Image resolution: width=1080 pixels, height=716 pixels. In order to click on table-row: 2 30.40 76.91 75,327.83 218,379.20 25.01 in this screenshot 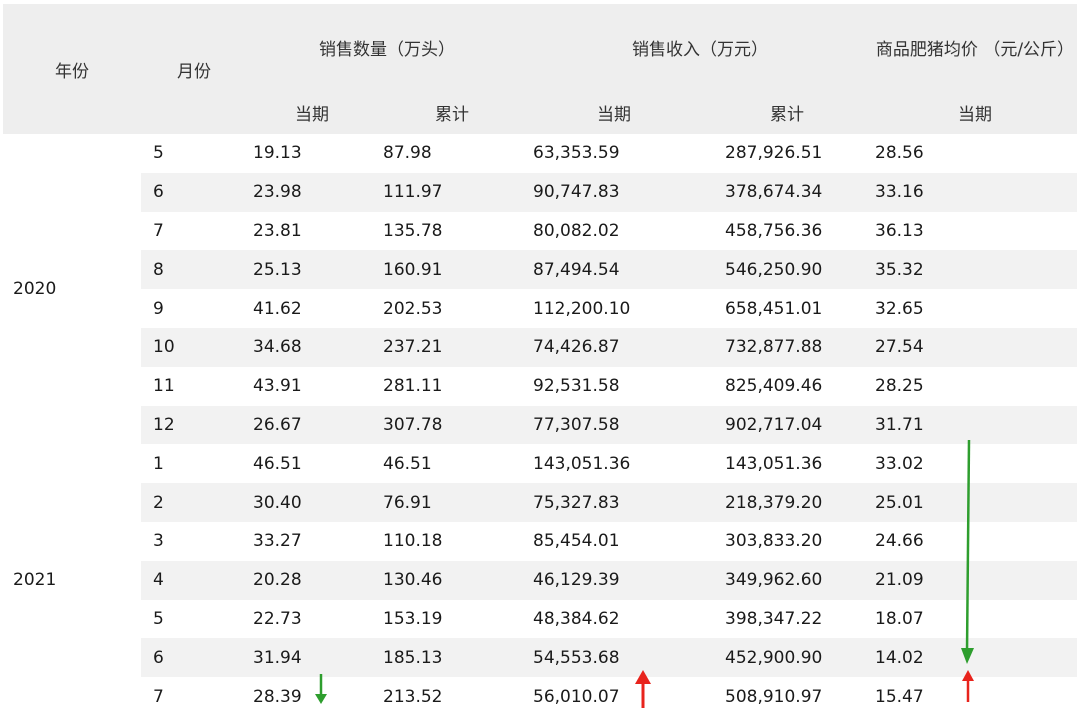, I will do `click(540, 502)`.